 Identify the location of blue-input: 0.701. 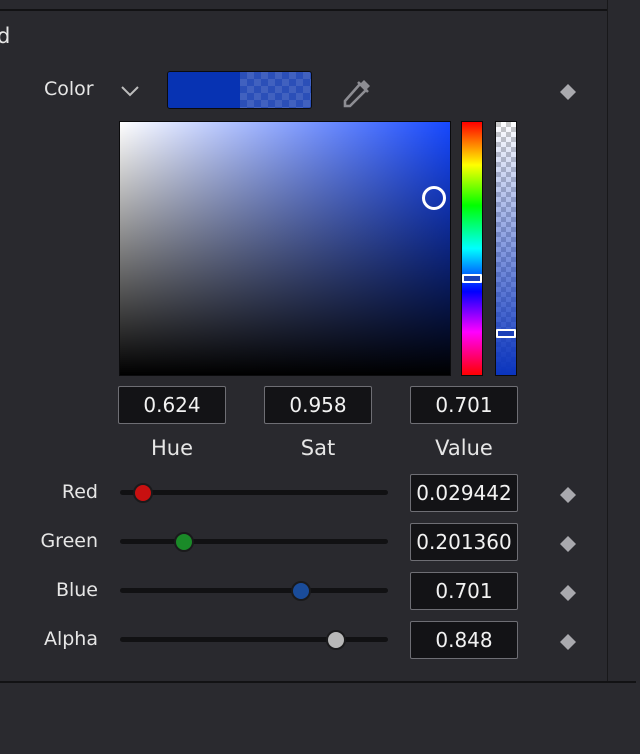
(464, 591).